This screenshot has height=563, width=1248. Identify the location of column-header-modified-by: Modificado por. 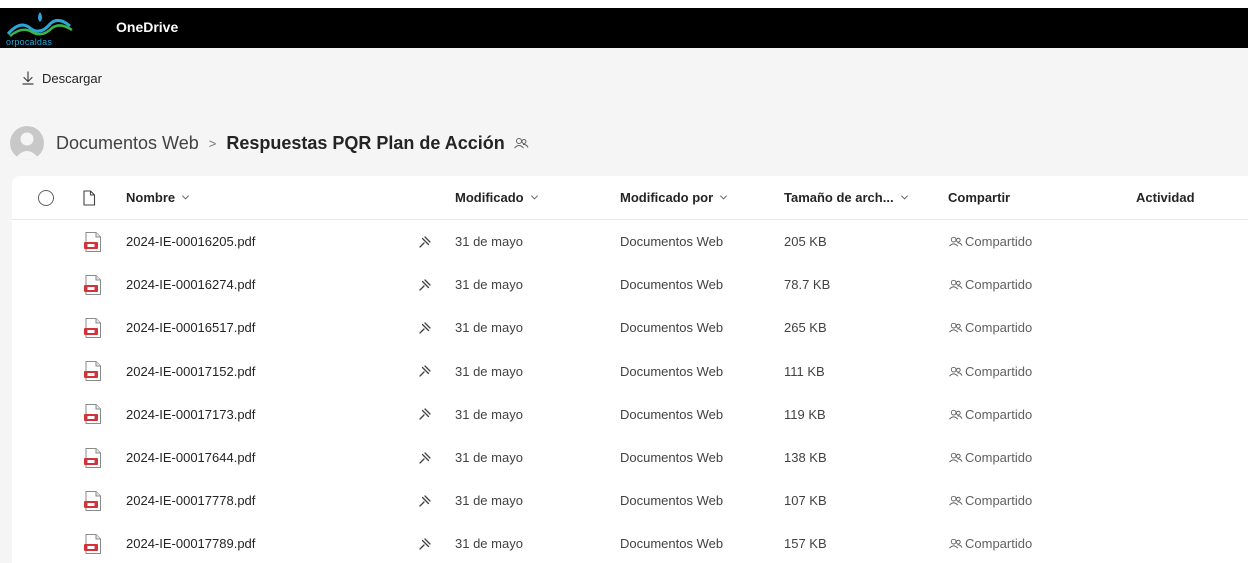
(674, 197).